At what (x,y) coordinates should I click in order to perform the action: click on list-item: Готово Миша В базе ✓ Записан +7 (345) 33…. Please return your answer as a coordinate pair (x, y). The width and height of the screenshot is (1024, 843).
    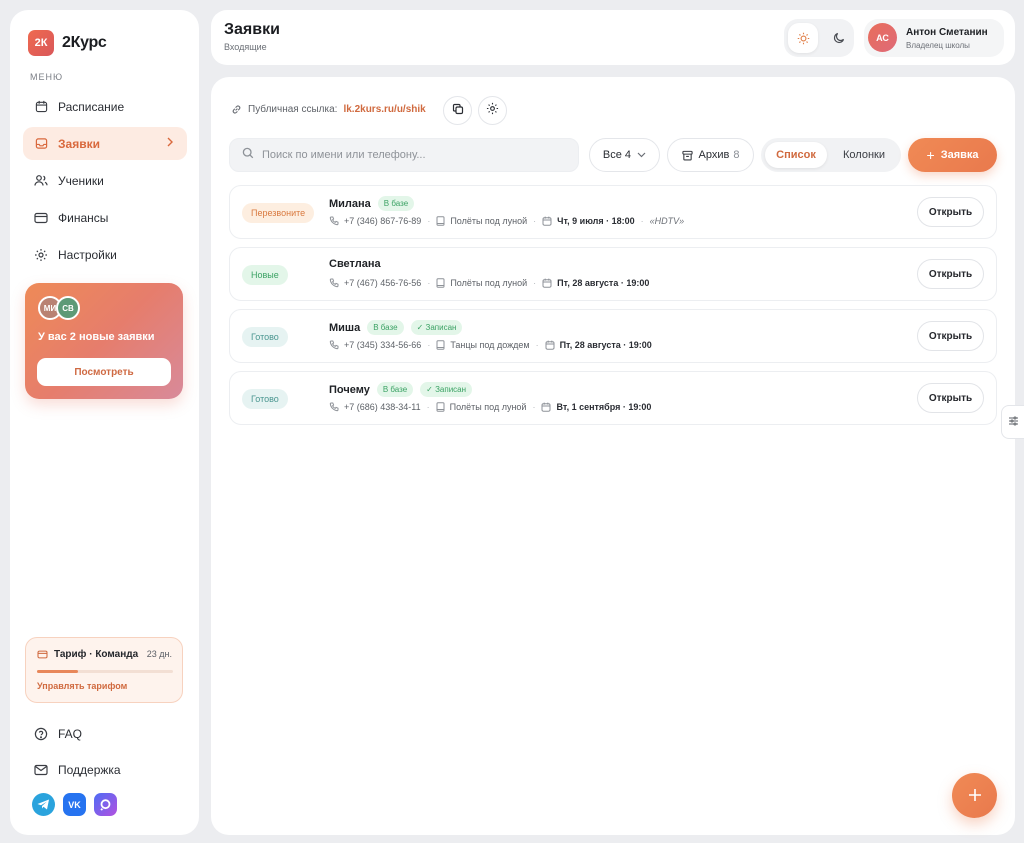
    Looking at the image, I should click on (613, 336).